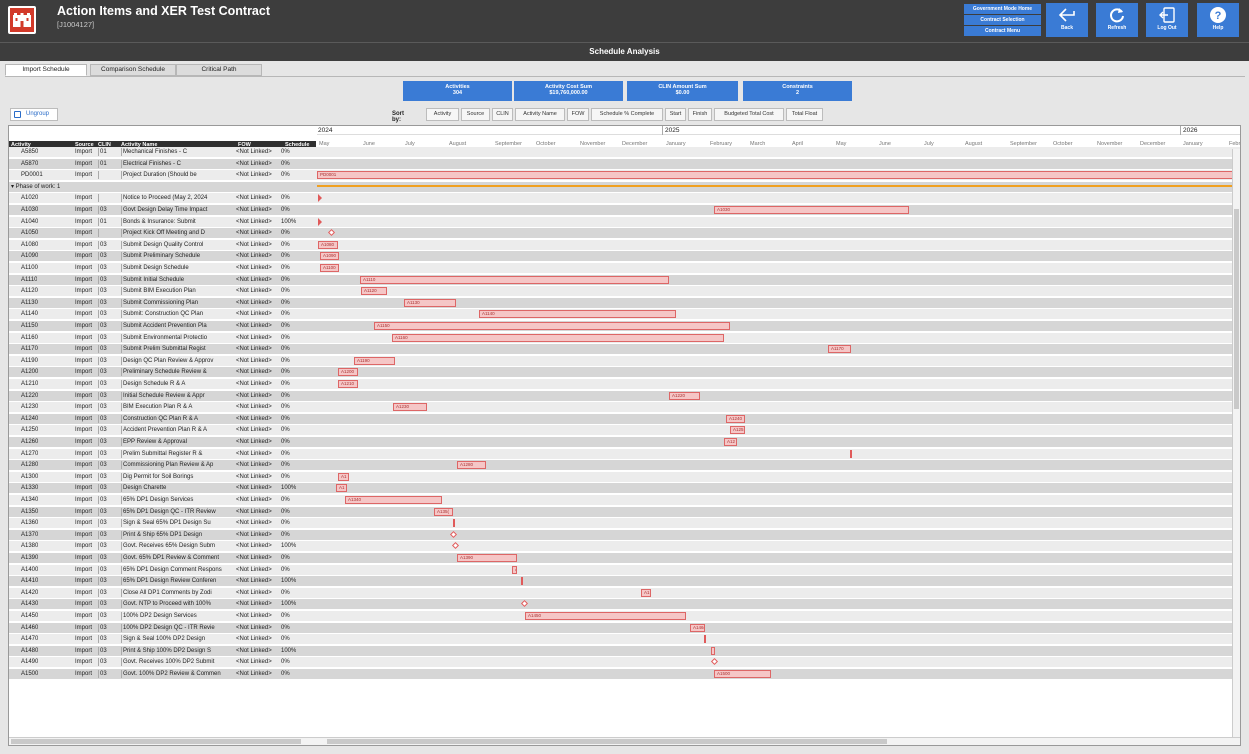 Image resolution: width=1249 pixels, height=754 pixels. What do you see at coordinates (374, 360) in the screenshot?
I see `gantt-bar: A1190` at bounding box center [374, 360].